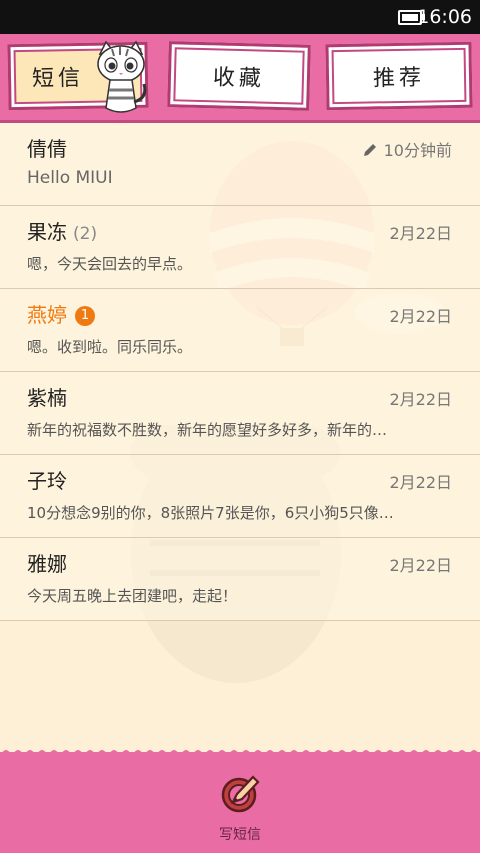 The image size is (480, 853). I want to click on thread-contact-name-text: 燕婷, so click(47, 315).